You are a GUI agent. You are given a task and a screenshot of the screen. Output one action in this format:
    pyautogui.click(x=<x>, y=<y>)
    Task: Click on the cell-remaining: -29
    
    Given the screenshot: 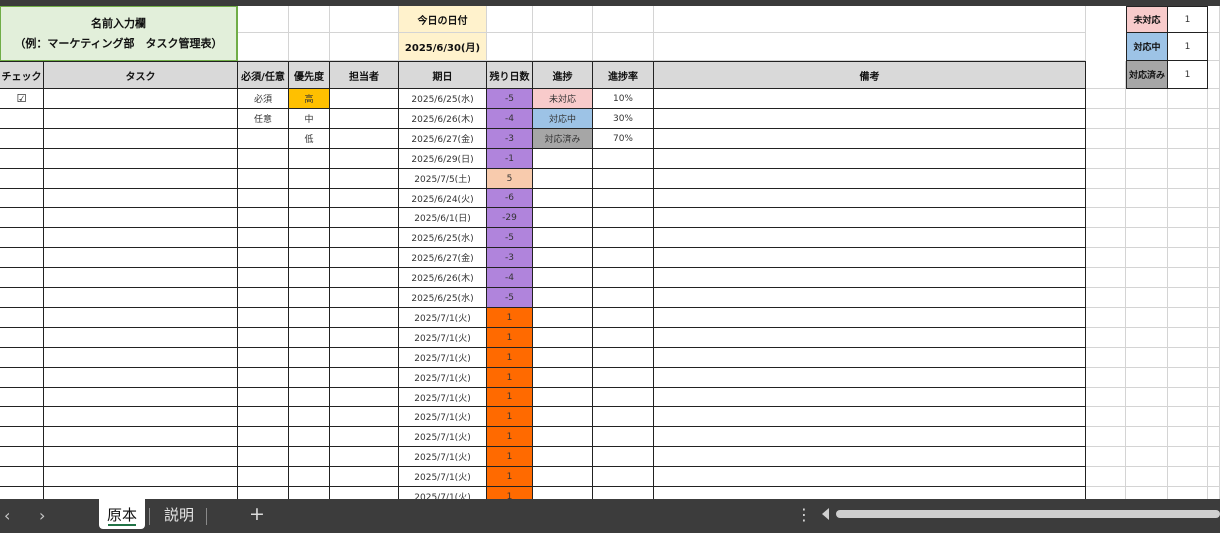 What is the action you would take?
    pyautogui.click(x=510, y=218)
    